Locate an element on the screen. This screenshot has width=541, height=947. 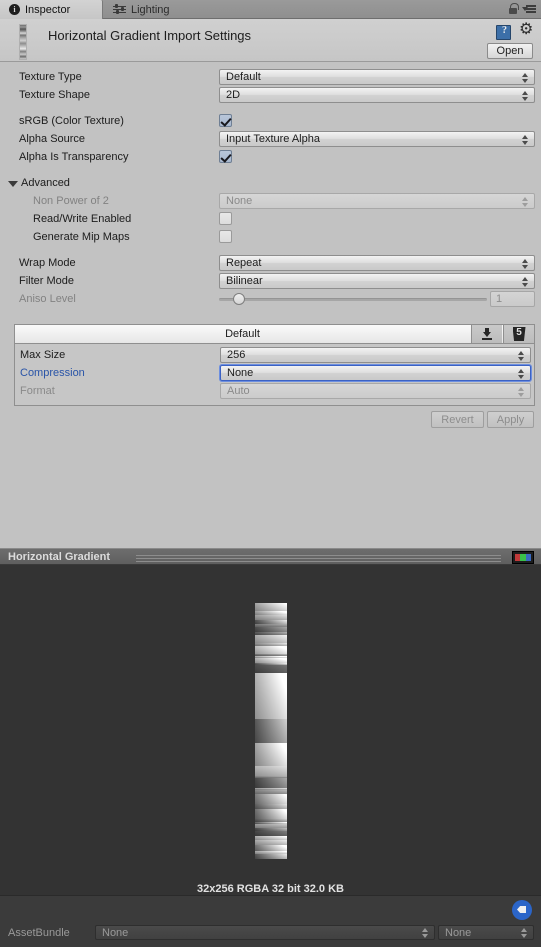
row-compression: Compression None is located at coordinates (274, 374).